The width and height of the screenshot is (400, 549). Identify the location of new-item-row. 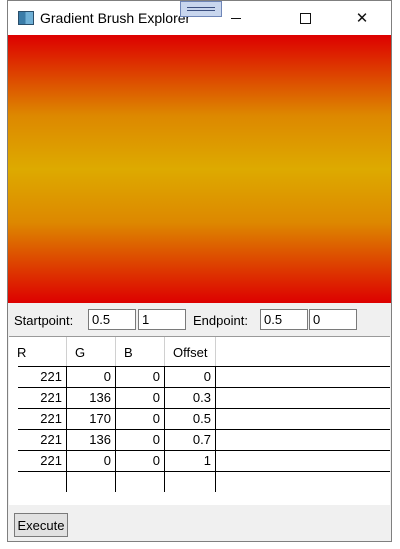
(199, 481).